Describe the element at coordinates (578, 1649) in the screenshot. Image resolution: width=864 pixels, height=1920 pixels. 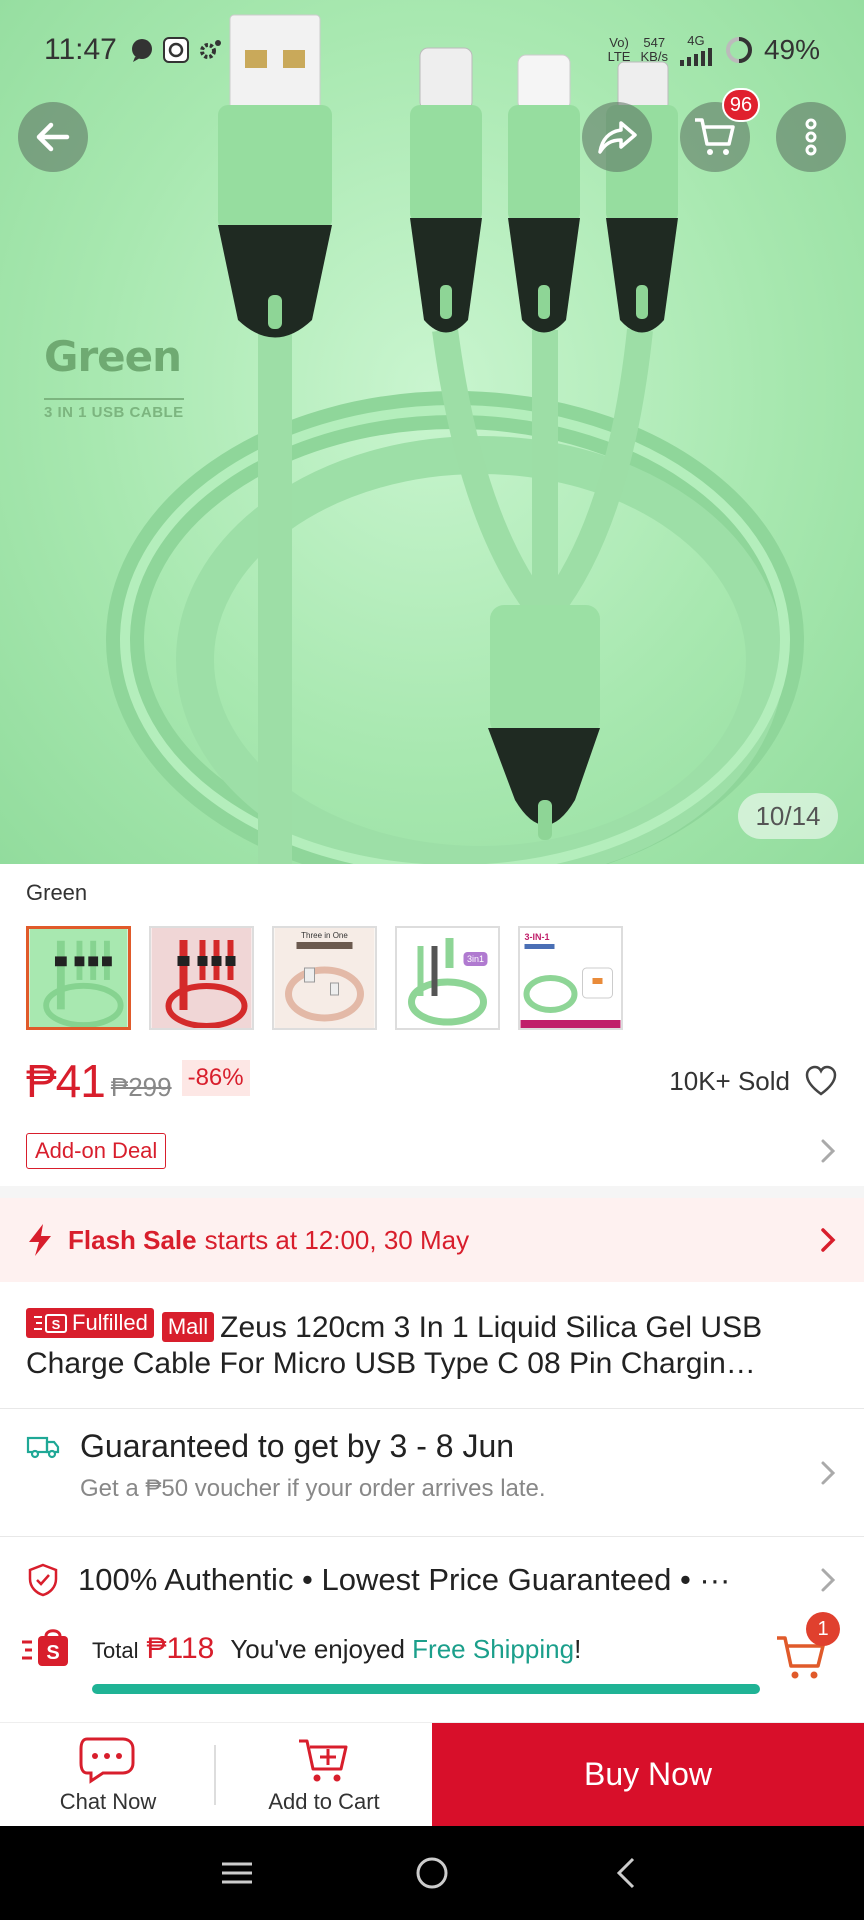
I see `shipping-text-end: !` at that location.